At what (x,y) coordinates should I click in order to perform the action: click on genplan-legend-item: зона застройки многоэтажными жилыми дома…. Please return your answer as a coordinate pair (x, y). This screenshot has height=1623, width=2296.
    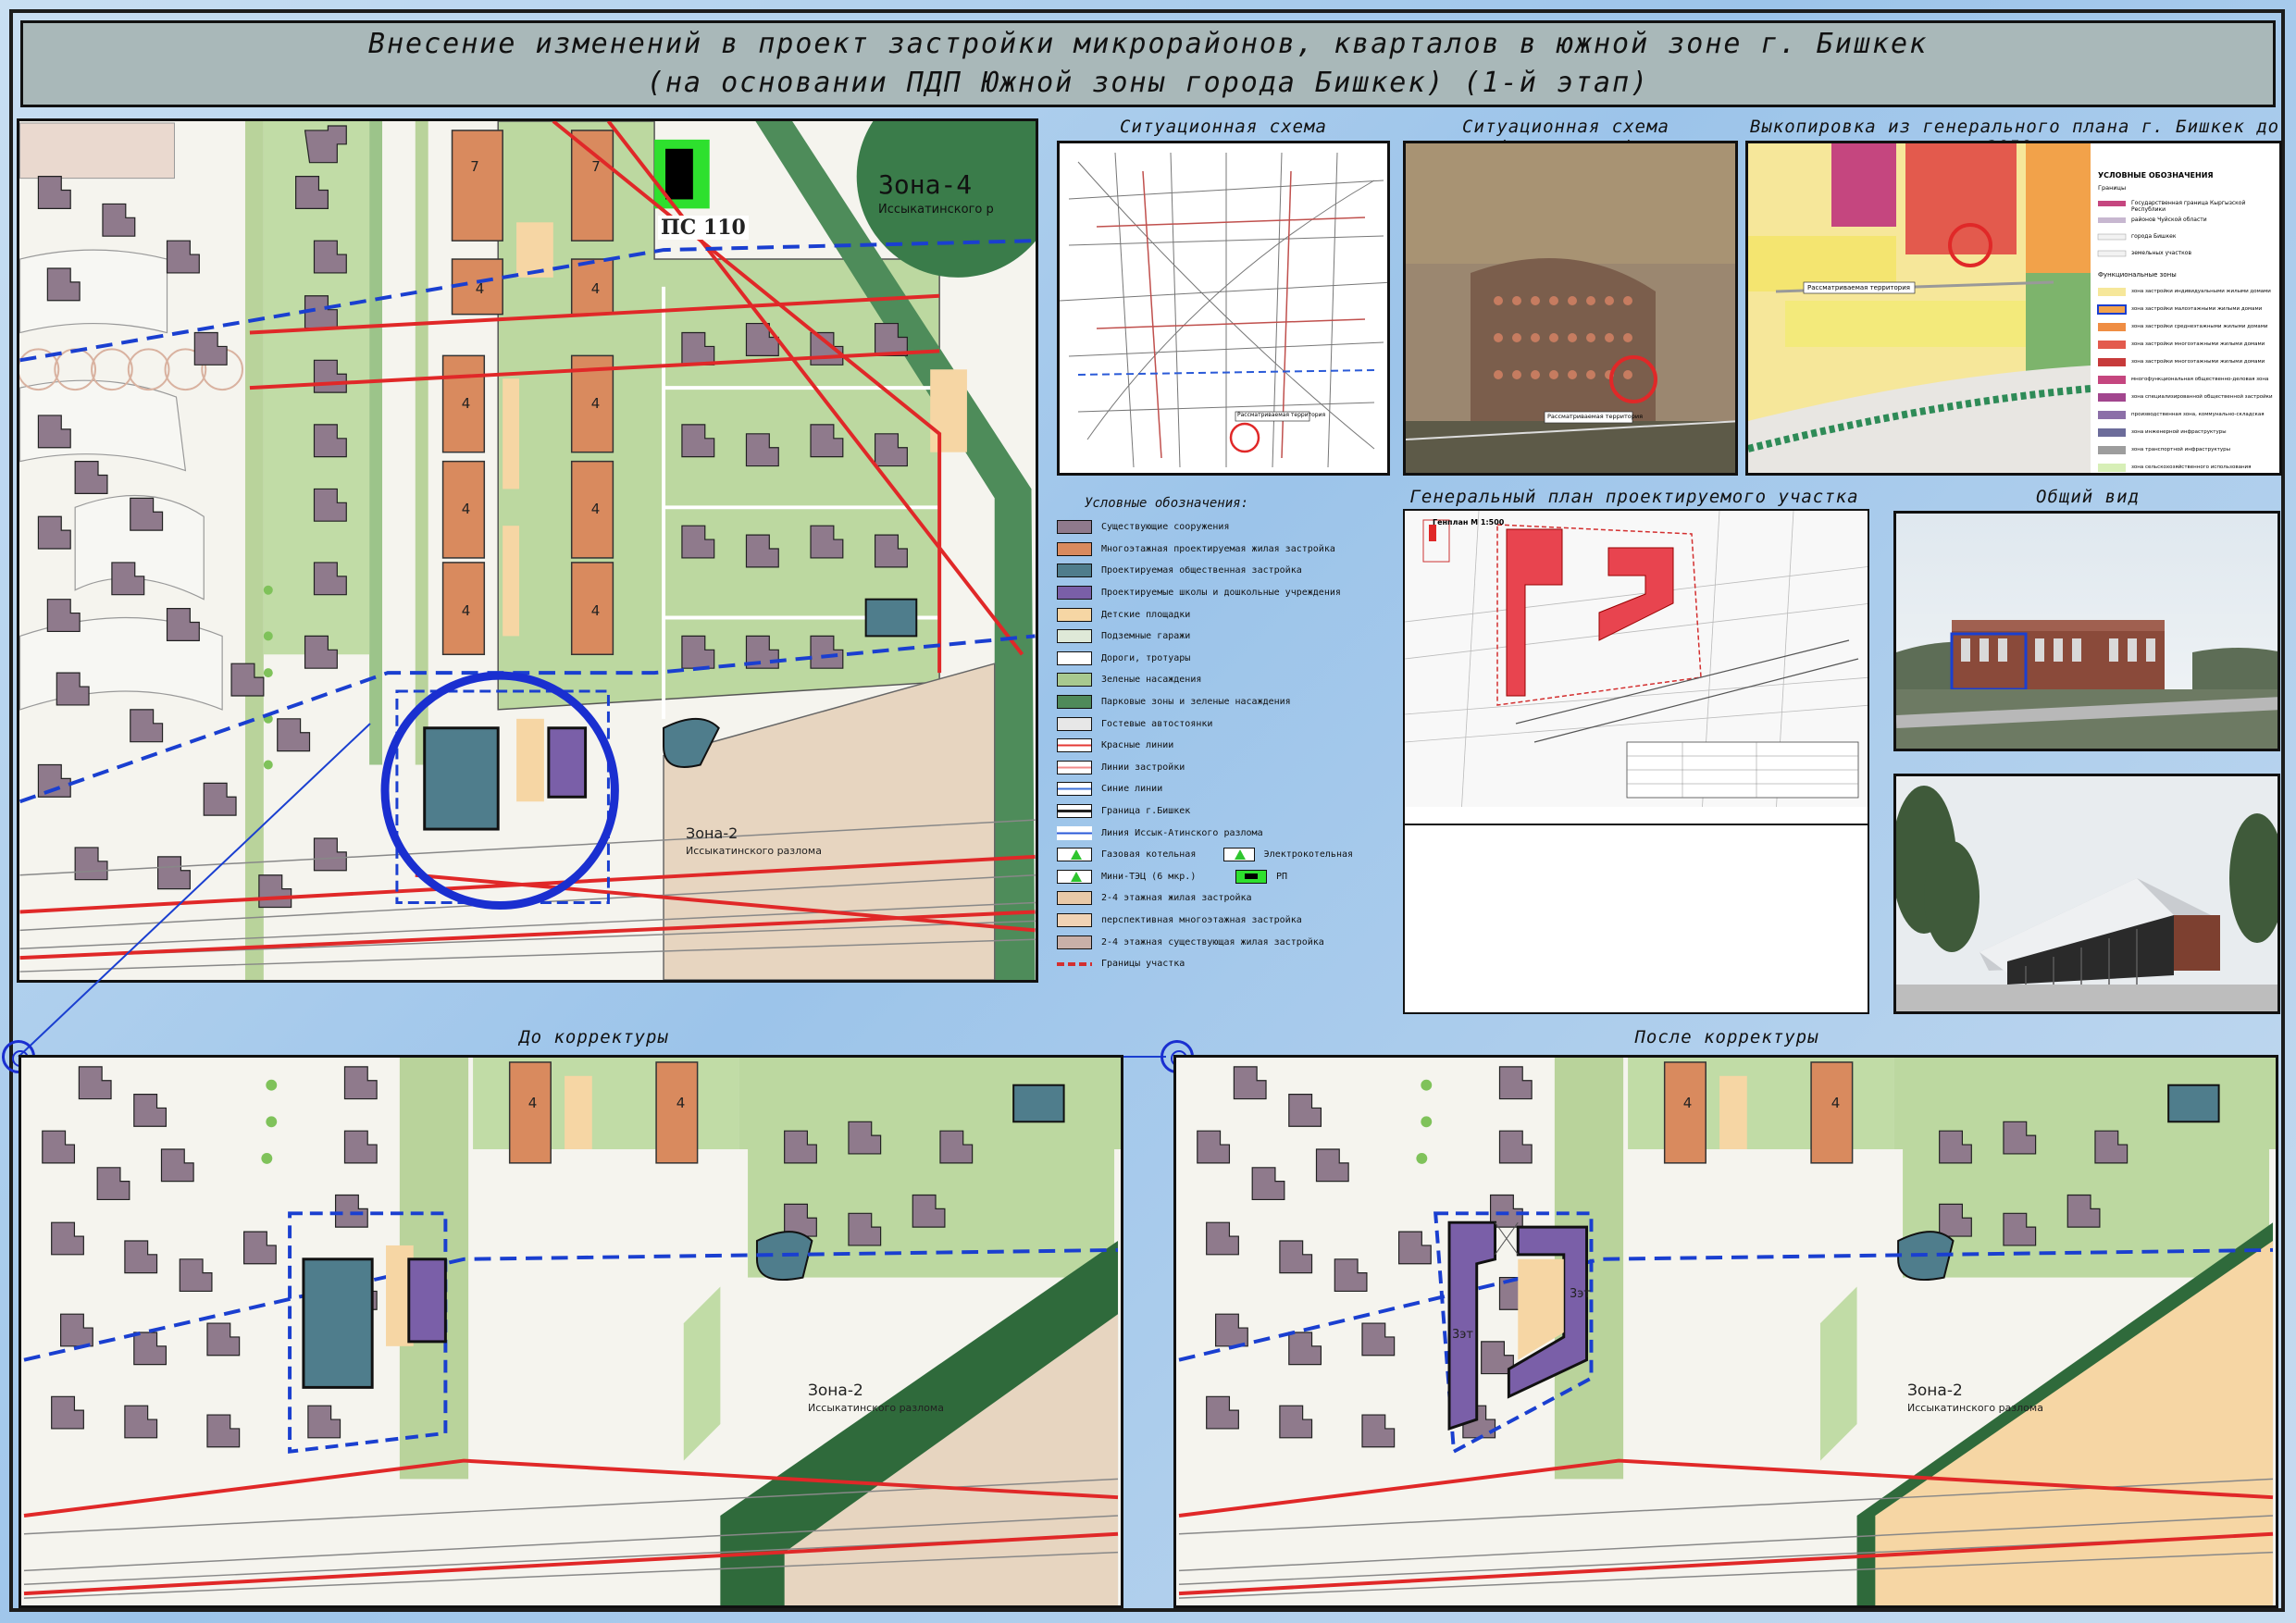
    Looking at the image, I should click on (2198, 344).